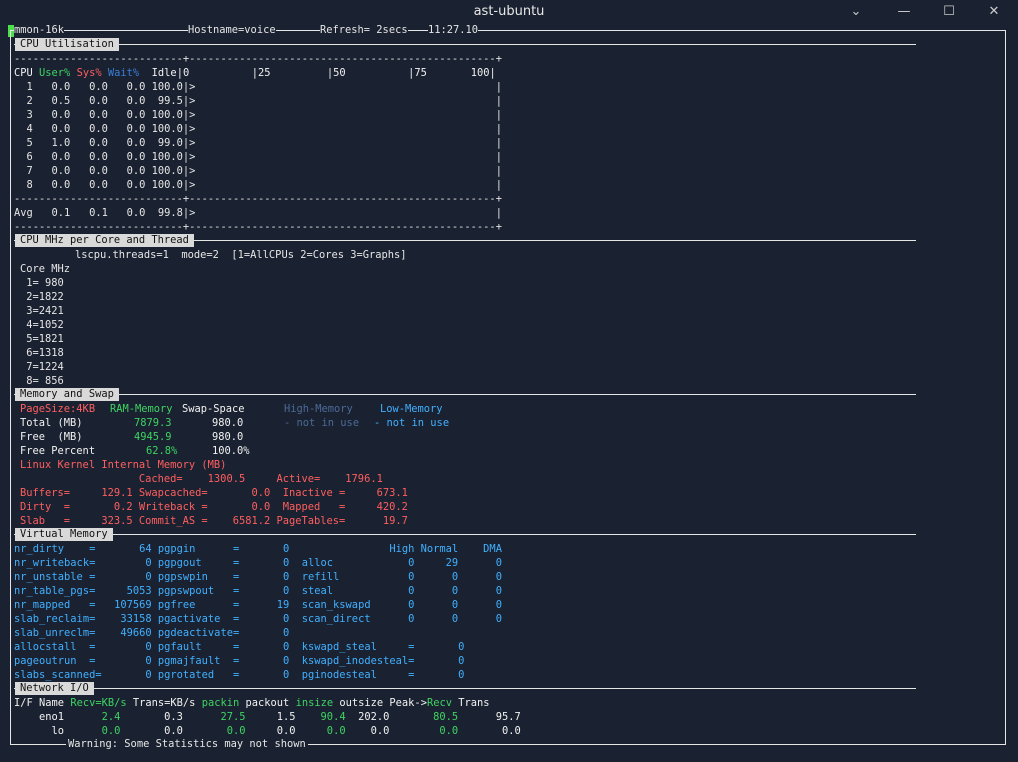  What do you see at coordinates (151, 731) in the screenshot?
I see `net-trans: 0.0` at bounding box center [151, 731].